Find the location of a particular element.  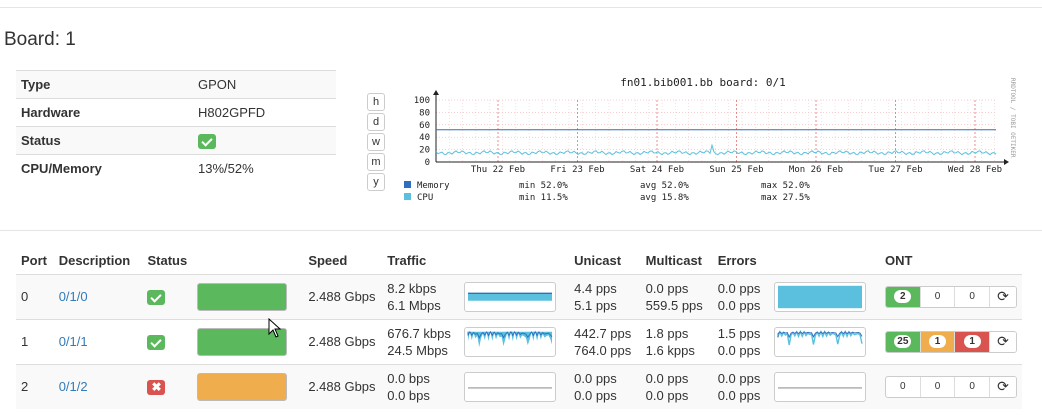

traffic-out: 6.1 Mbps is located at coordinates (414, 305).